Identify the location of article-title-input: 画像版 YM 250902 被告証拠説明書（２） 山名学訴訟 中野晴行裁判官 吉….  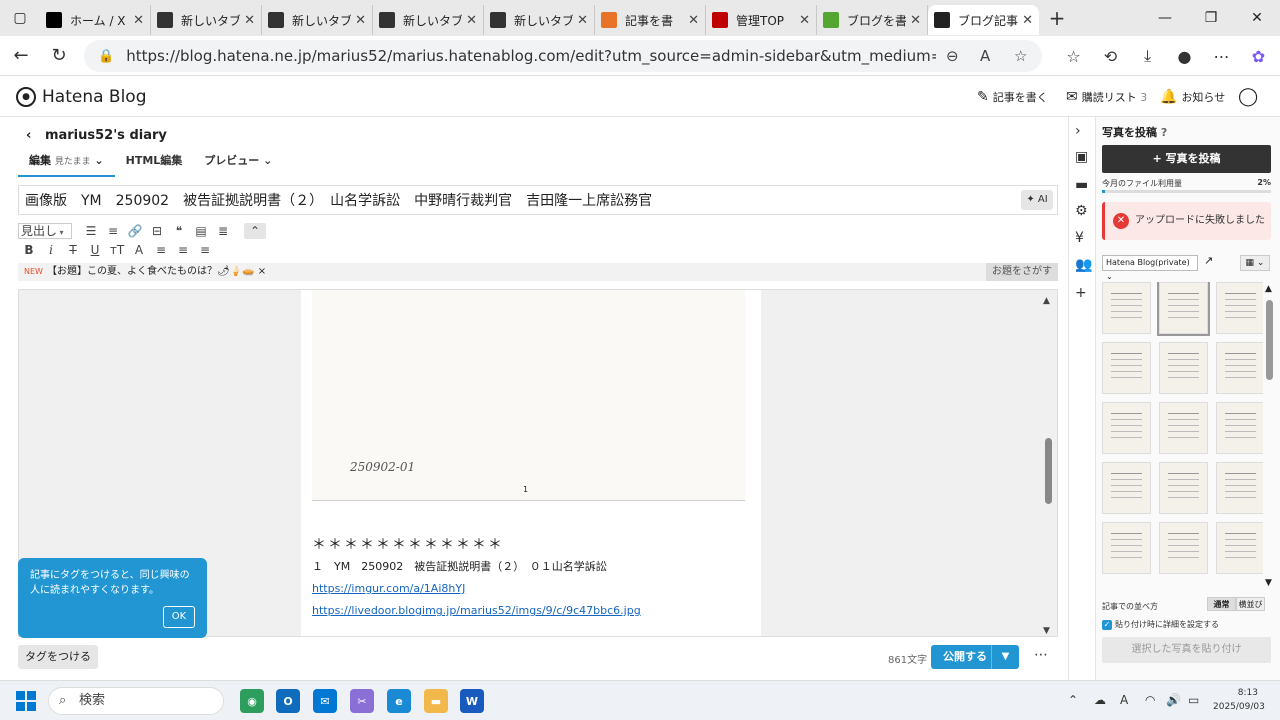
(538, 200).